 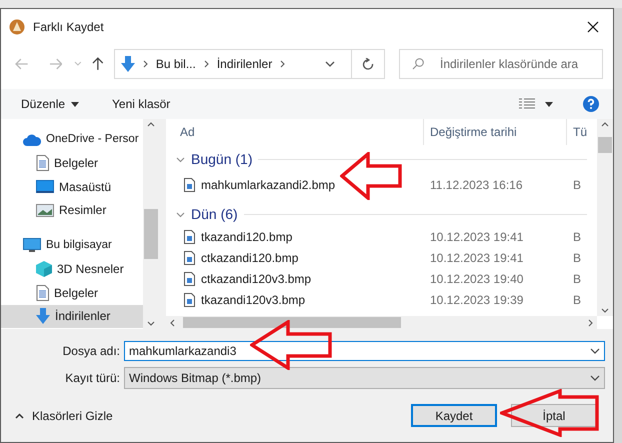 I want to click on date-cell-text: 10.12.2023 19:40, so click(x=476, y=279).